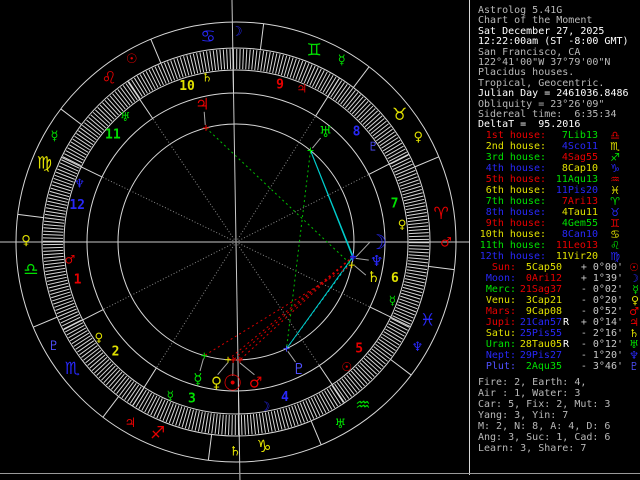  I want to click on aspect-line-jupiter-saturn, so click(279, 196).